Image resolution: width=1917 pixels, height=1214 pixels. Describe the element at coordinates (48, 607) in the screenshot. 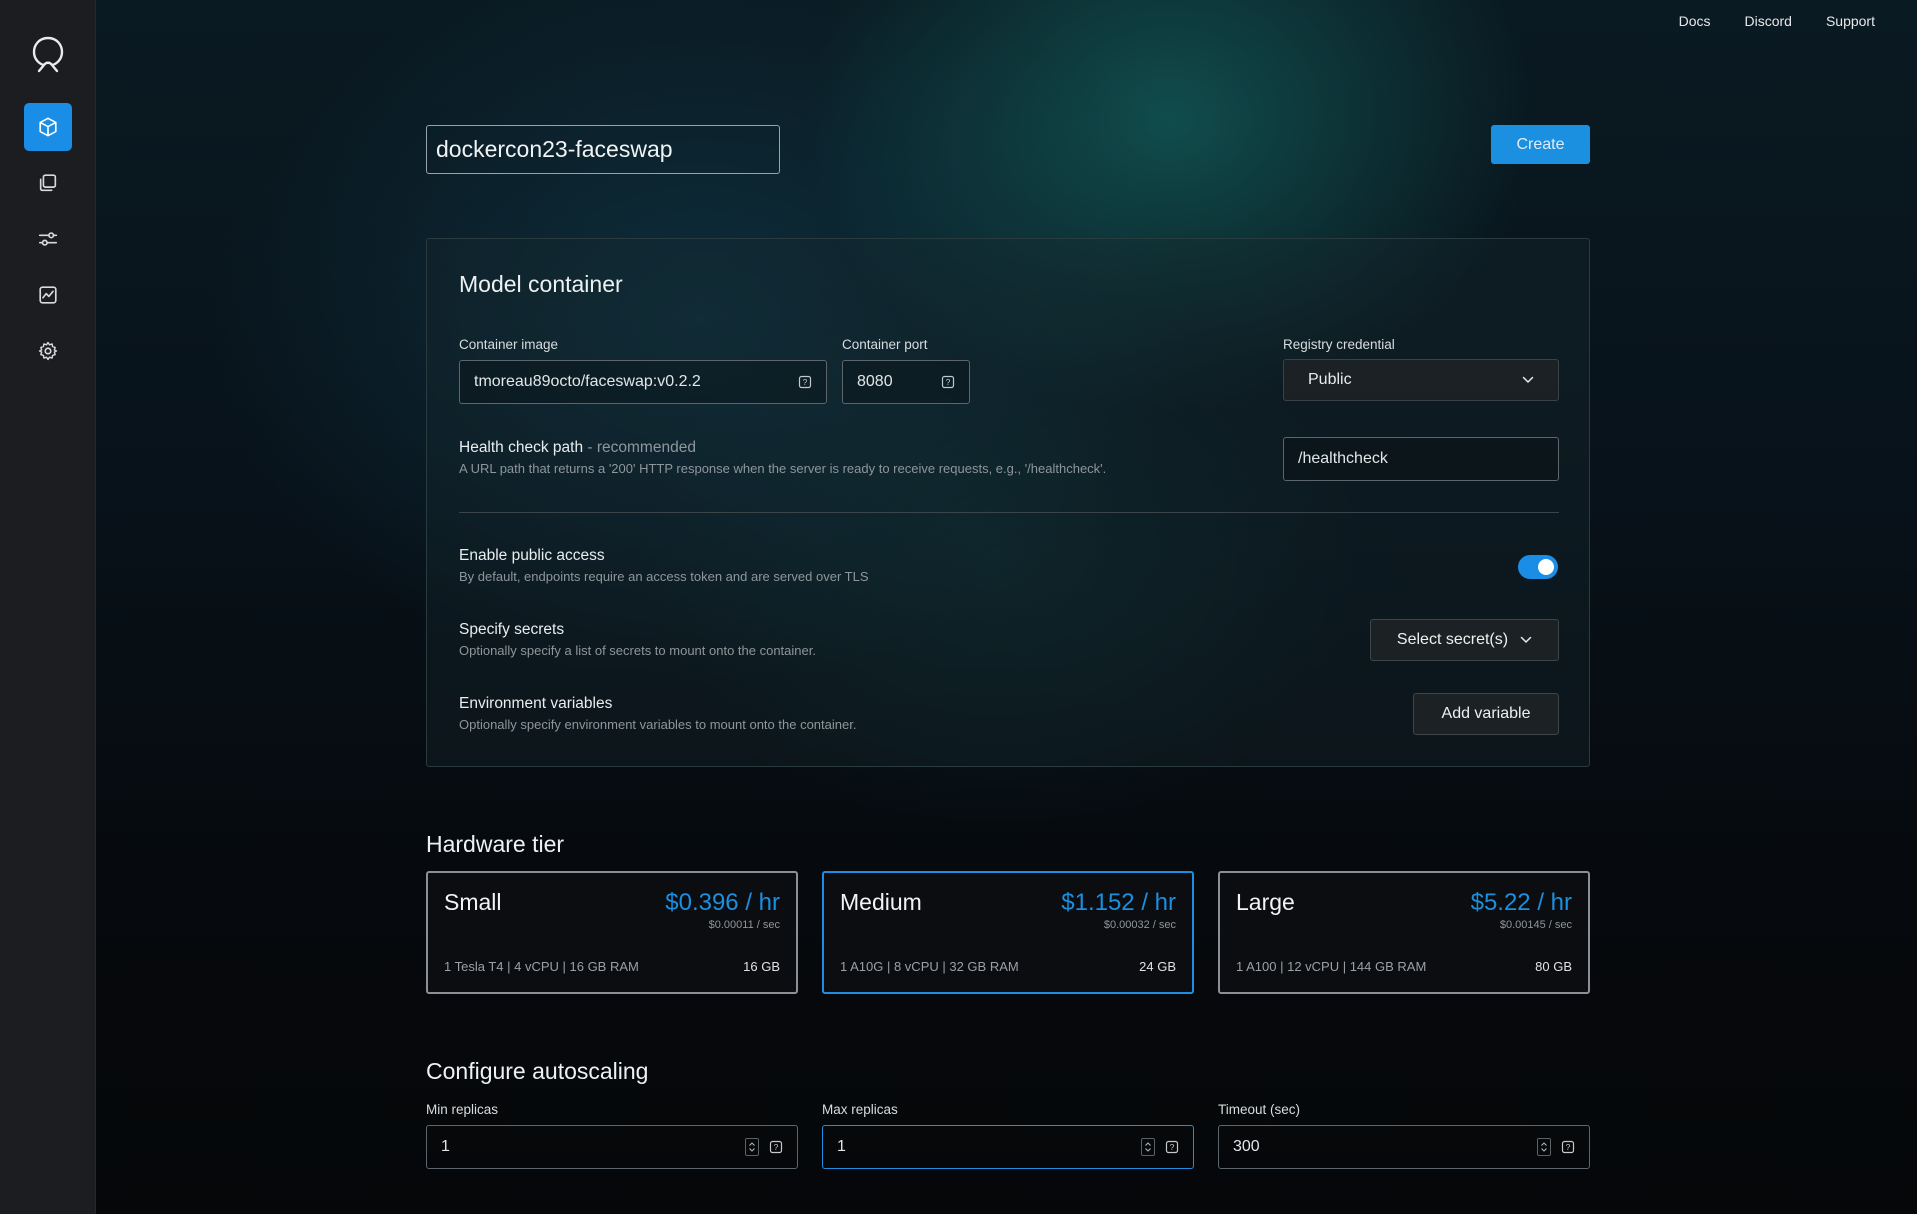

I see `sidebar` at that location.